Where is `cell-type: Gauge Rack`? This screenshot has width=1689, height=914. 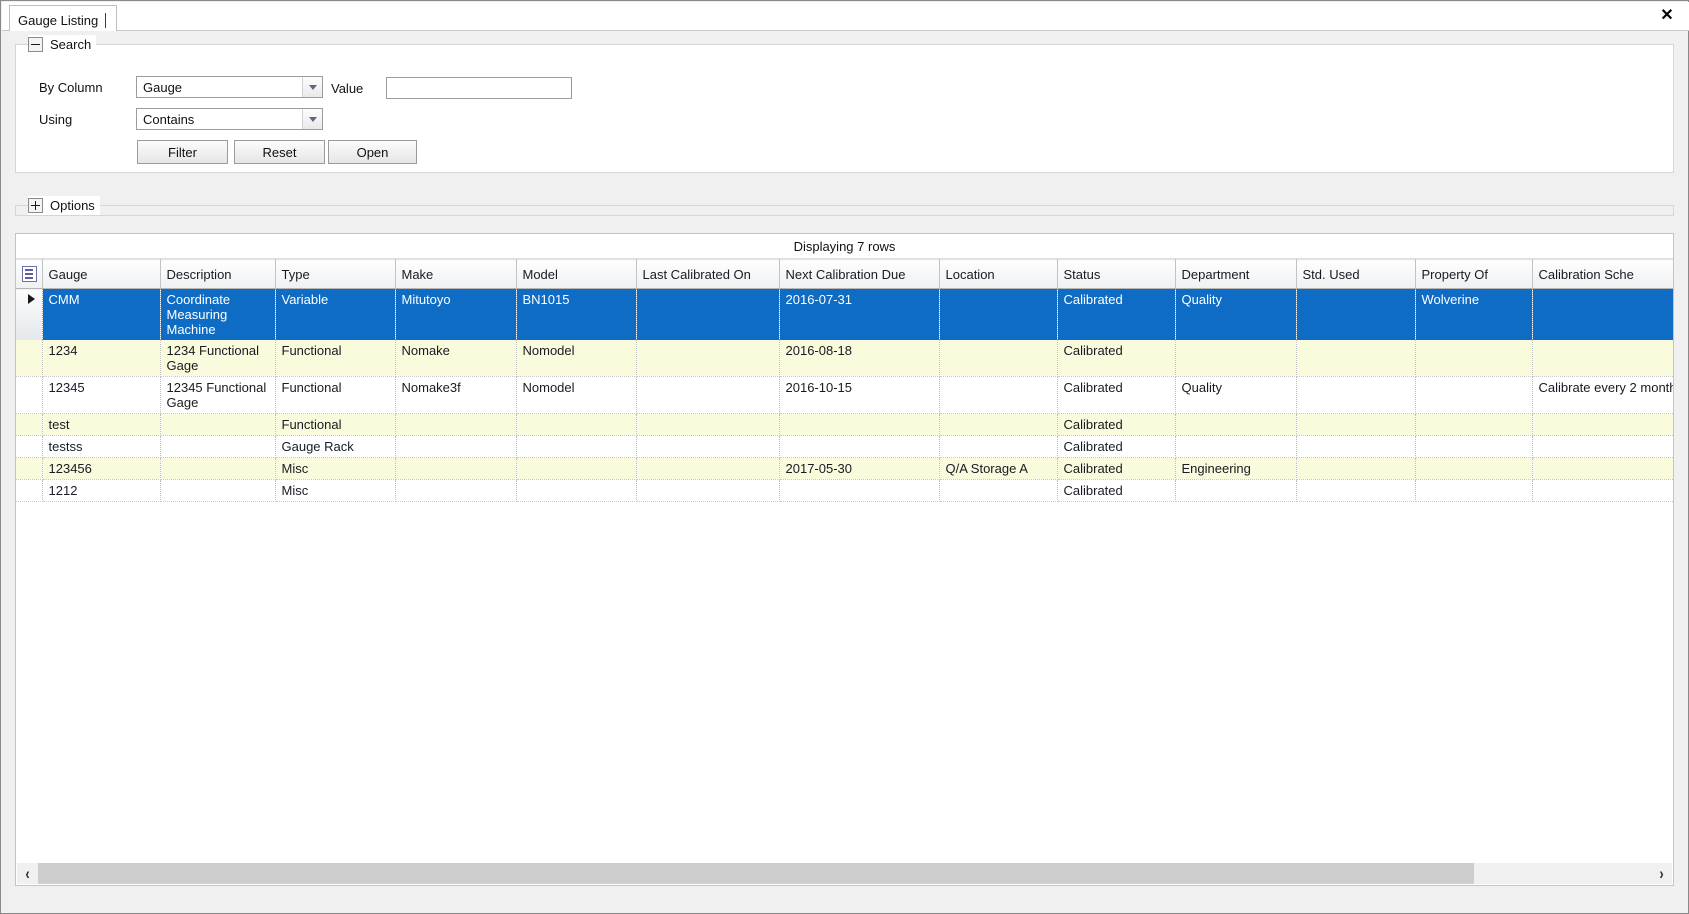 cell-type: Gauge Rack is located at coordinates (335, 446).